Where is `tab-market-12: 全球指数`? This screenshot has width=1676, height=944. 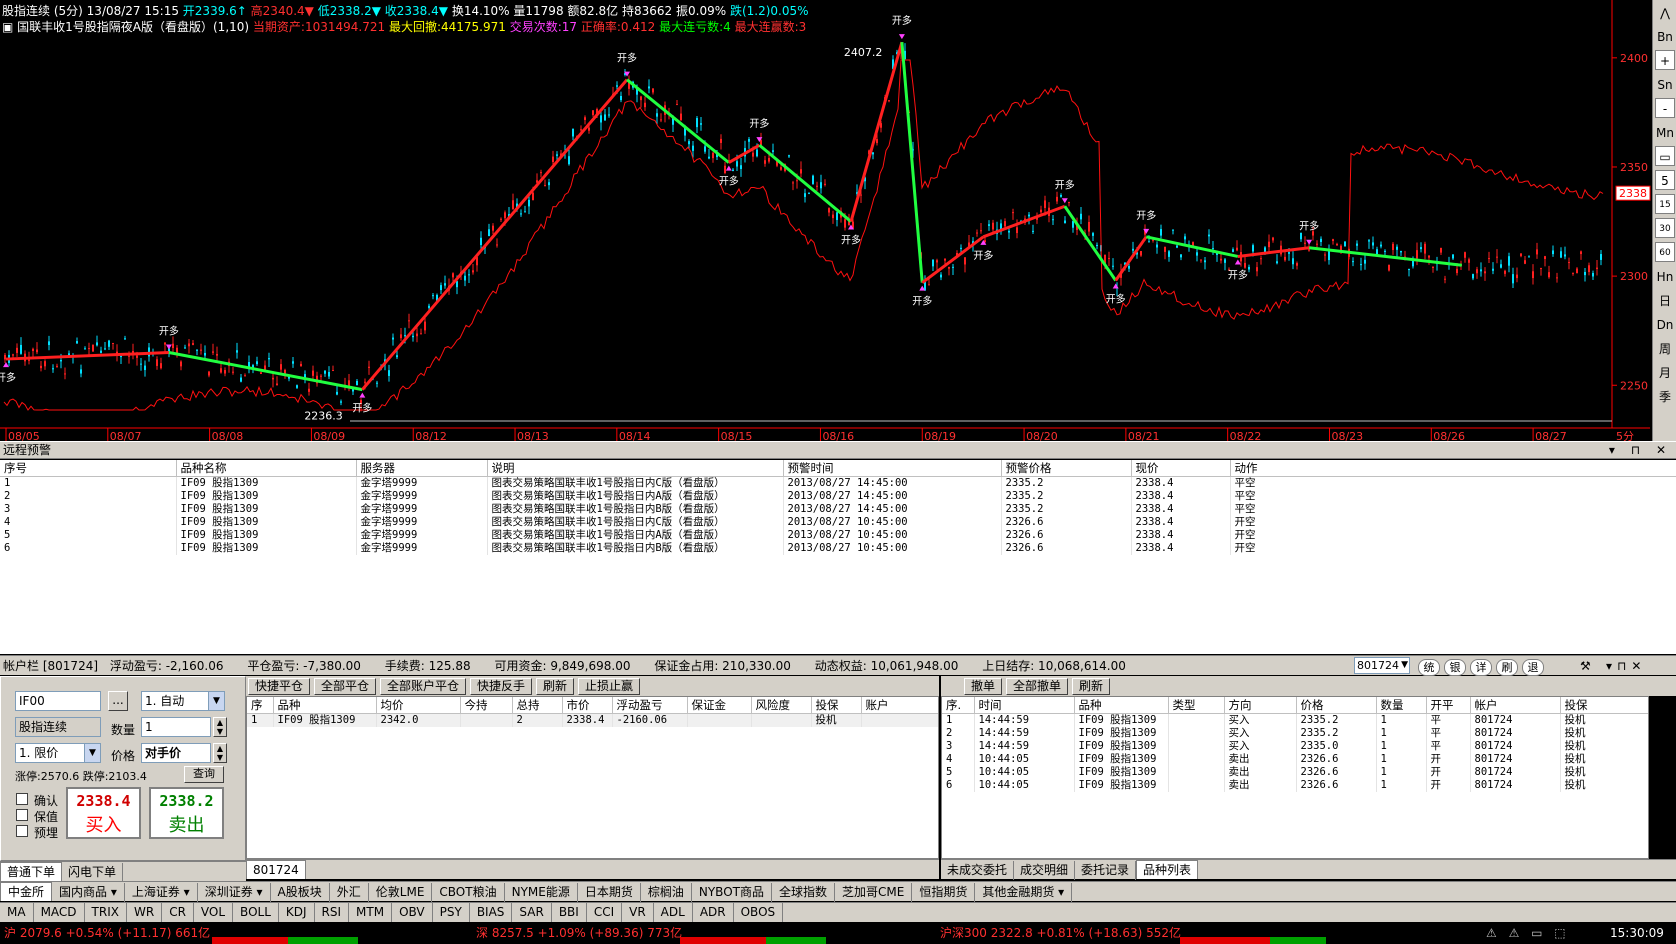 tab-market-12: 全球指数 is located at coordinates (803, 892).